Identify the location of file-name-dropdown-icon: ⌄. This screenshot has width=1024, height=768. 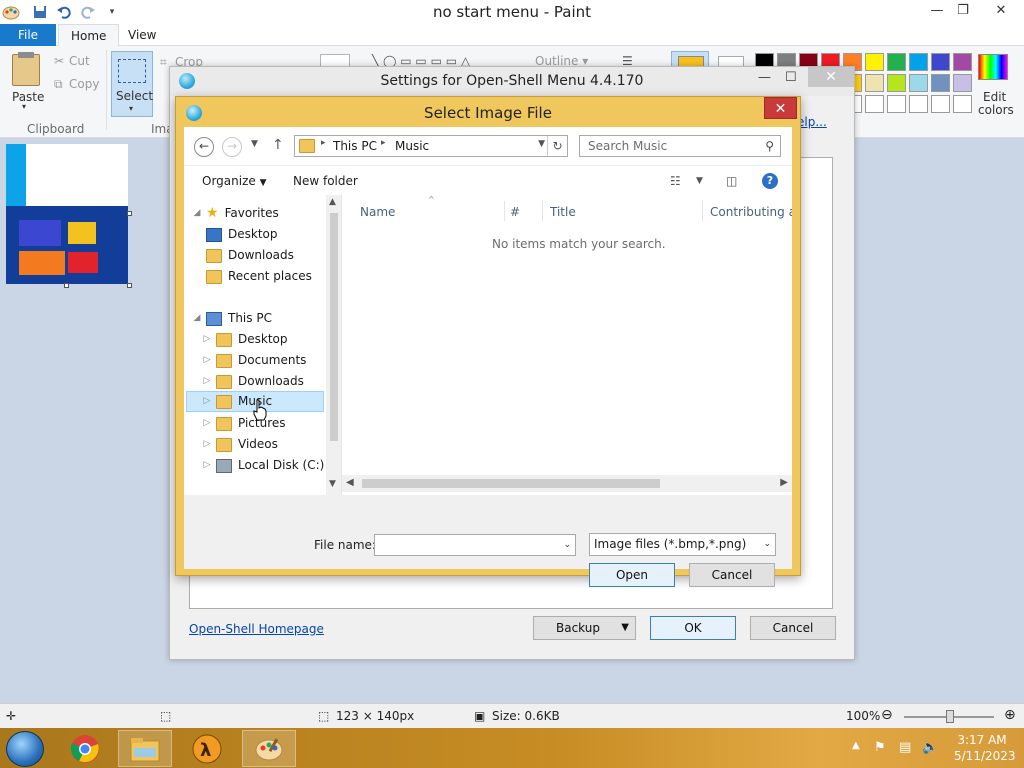
(567, 545).